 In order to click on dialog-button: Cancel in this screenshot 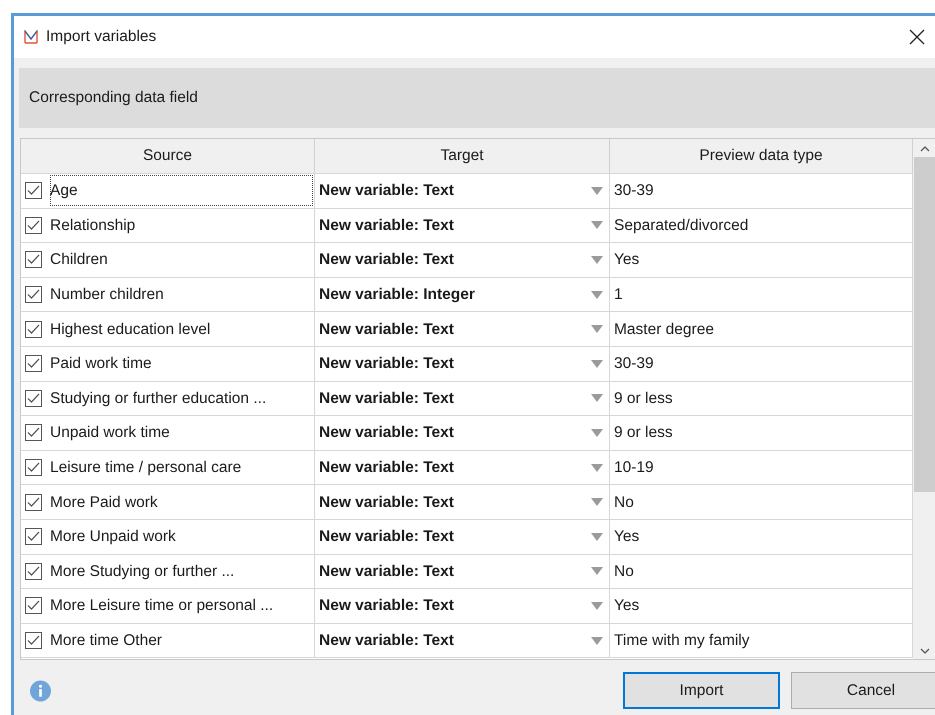, I will do `click(863, 690)`.